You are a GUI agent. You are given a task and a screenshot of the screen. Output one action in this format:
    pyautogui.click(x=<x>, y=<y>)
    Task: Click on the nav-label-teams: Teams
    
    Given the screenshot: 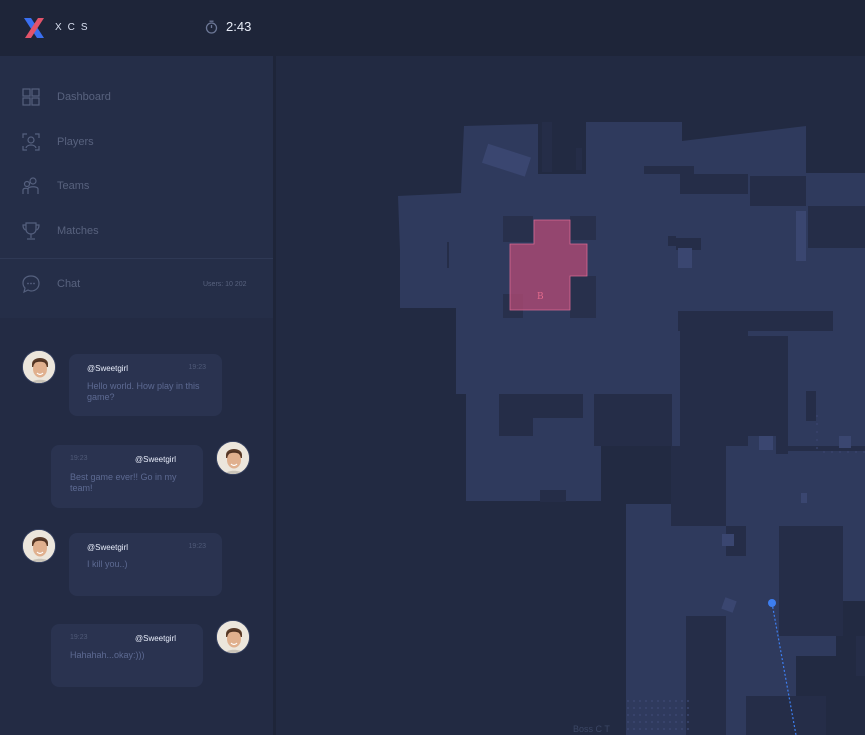 What is the action you would take?
    pyautogui.click(x=73, y=186)
    